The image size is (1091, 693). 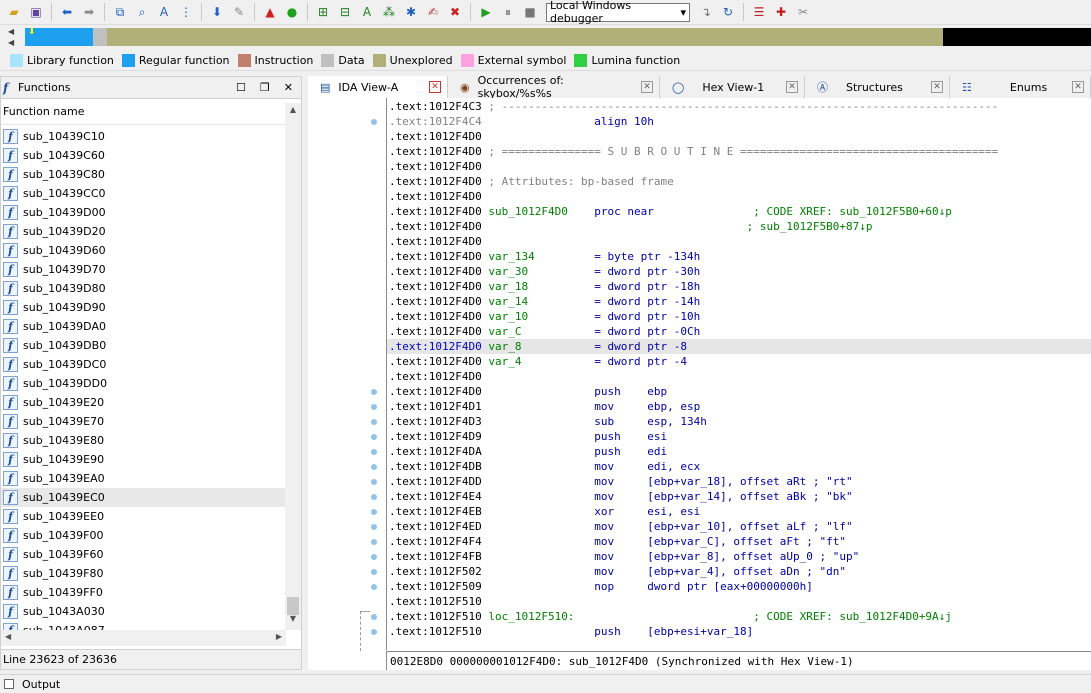 What do you see at coordinates (143, 535) in the screenshot?
I see `function-list-item: f sub_10439F00` at bounding box center [143, 535].